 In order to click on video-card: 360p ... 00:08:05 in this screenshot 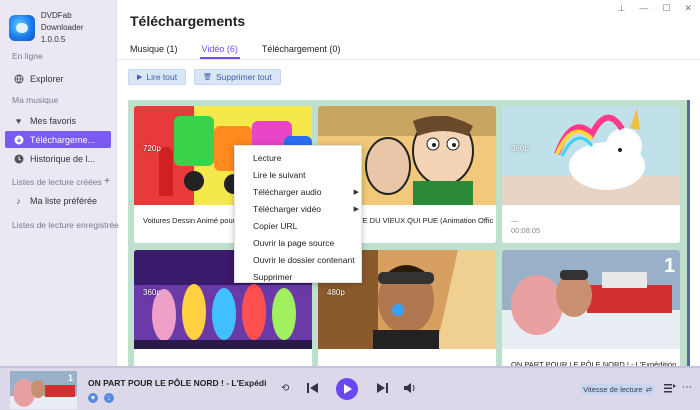, I will do `click(591, 174)`.